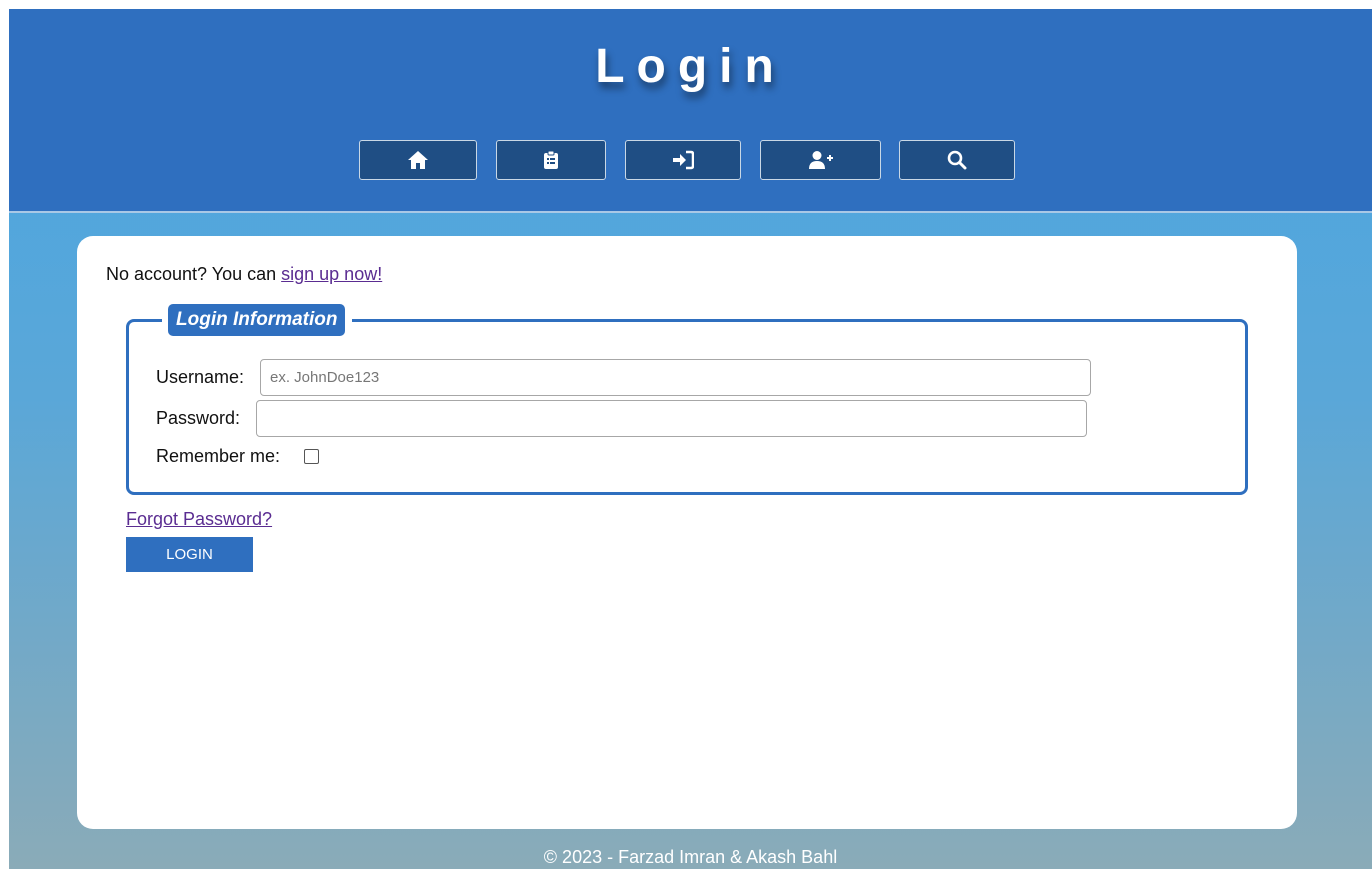 The image size is (1372, 869). What do you see at coordinates (257, 320) in the screenshot?
I see `fieldset-legend: Login Information` at bounding box center [257, 320].